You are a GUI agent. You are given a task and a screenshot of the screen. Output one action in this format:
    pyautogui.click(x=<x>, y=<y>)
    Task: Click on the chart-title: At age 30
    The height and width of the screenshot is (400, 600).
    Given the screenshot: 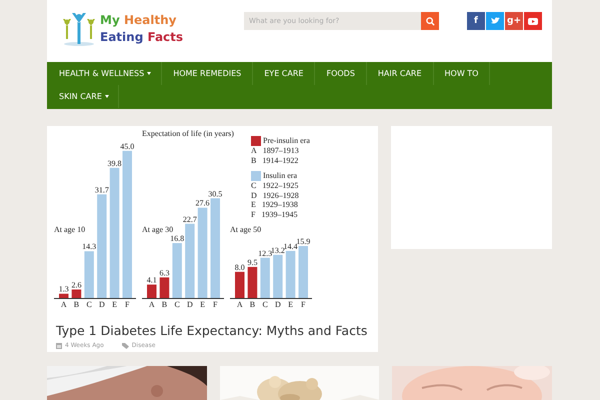 What is the action you would take?
    pyautogui.click(x=158, y=229)
    